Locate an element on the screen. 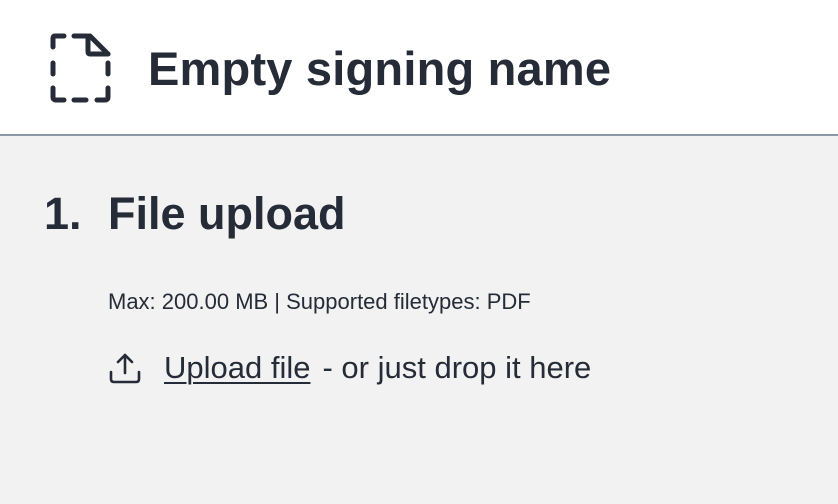 The width and height of the screenshot is (838, 504). drop-hint-text: - or just drop it here is located at coordinates (457, 367).